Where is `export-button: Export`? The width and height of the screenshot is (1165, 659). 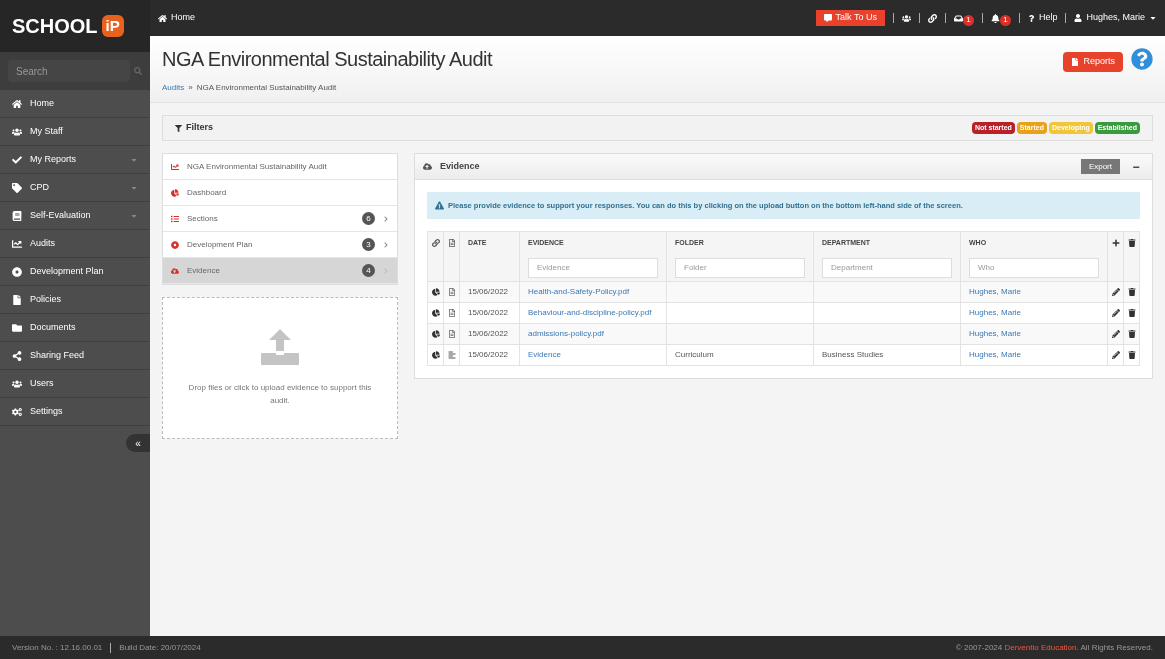 export-button: Export is located at coordinates (1100, 166).